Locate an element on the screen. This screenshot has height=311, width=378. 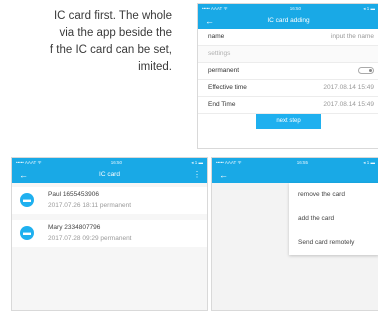
card-name: Paul 1655453906 is located at coordinates (73, 194).